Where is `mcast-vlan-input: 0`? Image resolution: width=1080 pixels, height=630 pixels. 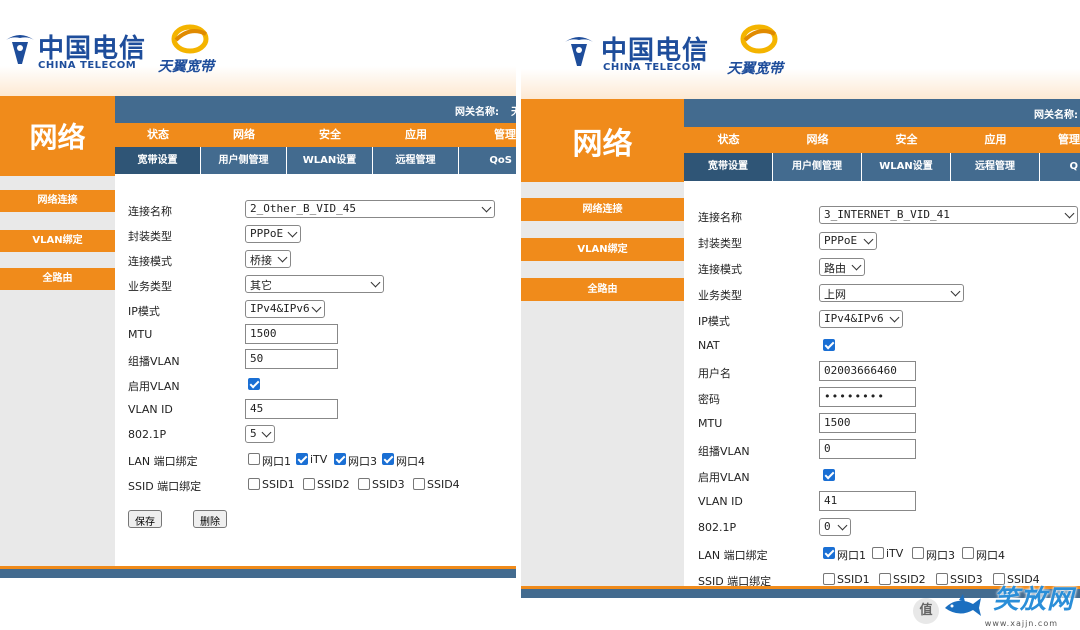 mcast-vlan-input: 0 is located at coordinates (867, 449).